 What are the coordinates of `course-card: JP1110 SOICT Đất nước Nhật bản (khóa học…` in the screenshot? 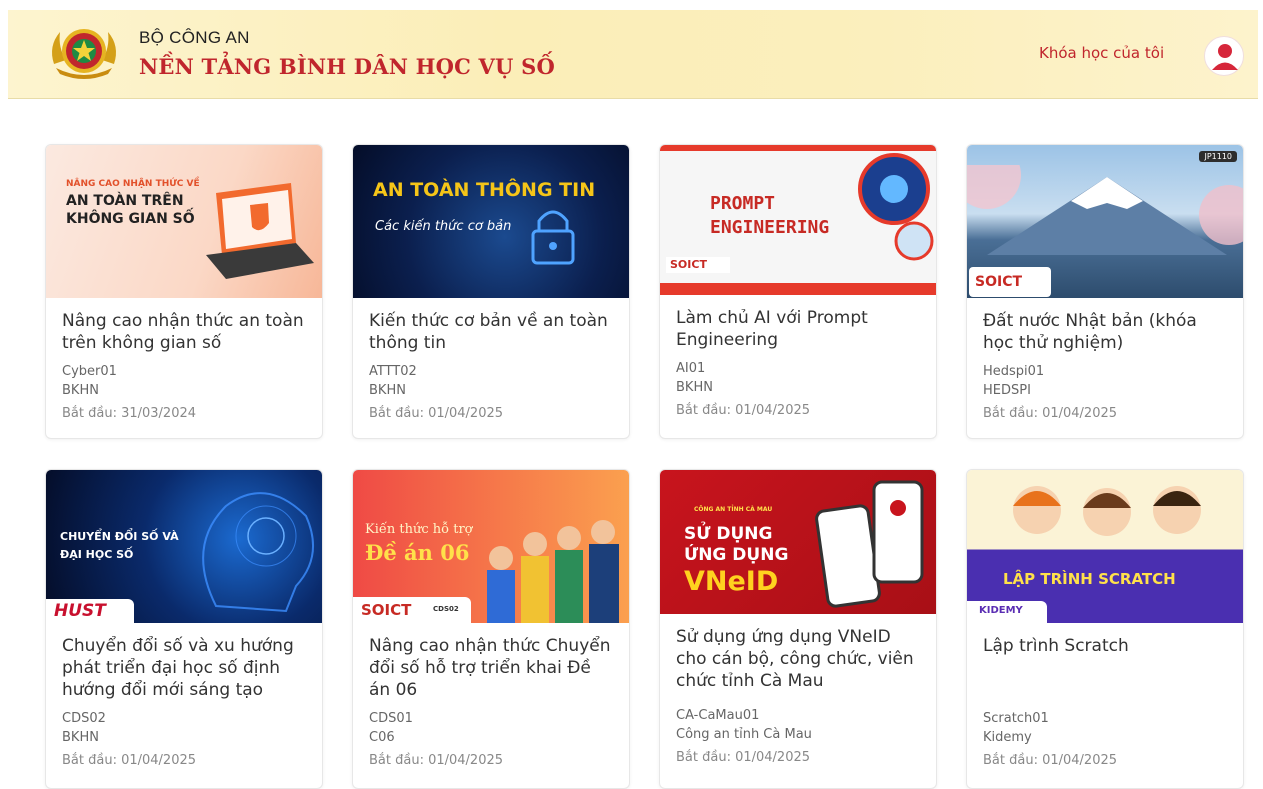 It's located at (1105, 291).